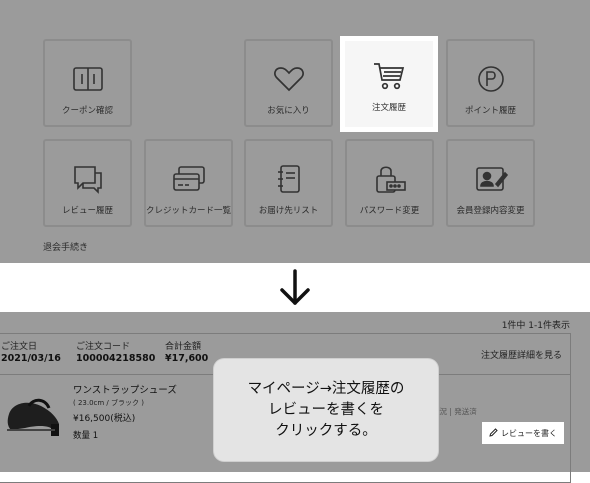 The height and width of the screenshot is (483, 590). What do you see at coordinates (288, 79) in the screenshot?
I see `heart-icon` at bounding box center [288, 79].